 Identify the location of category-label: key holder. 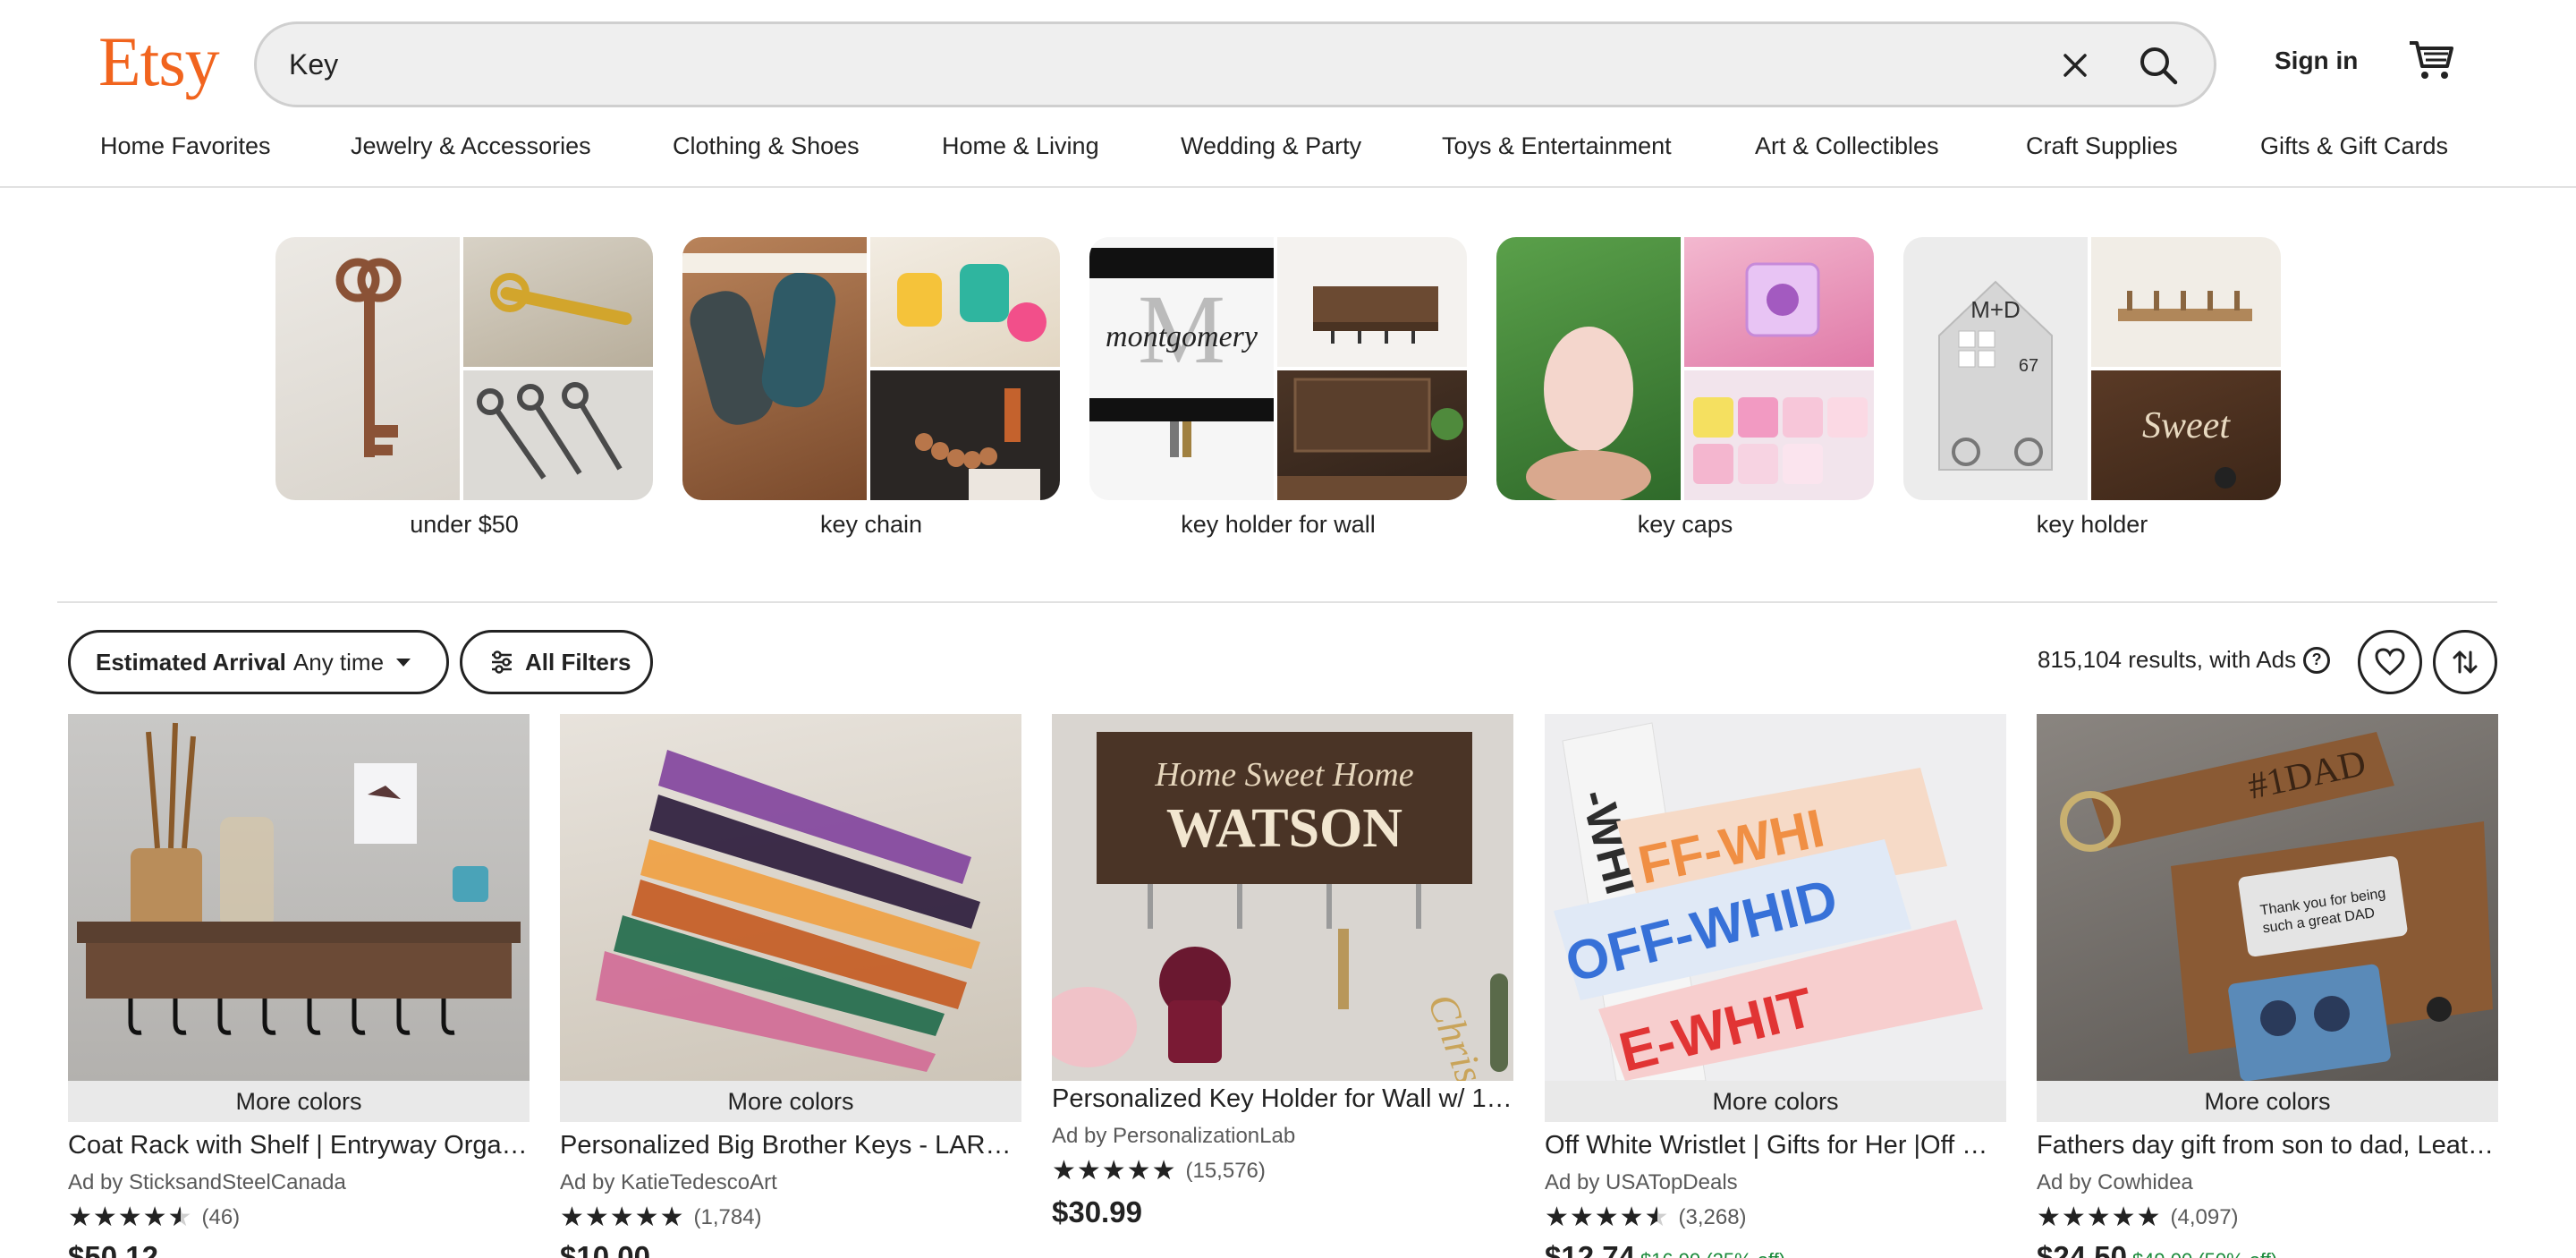
(2092, 524).